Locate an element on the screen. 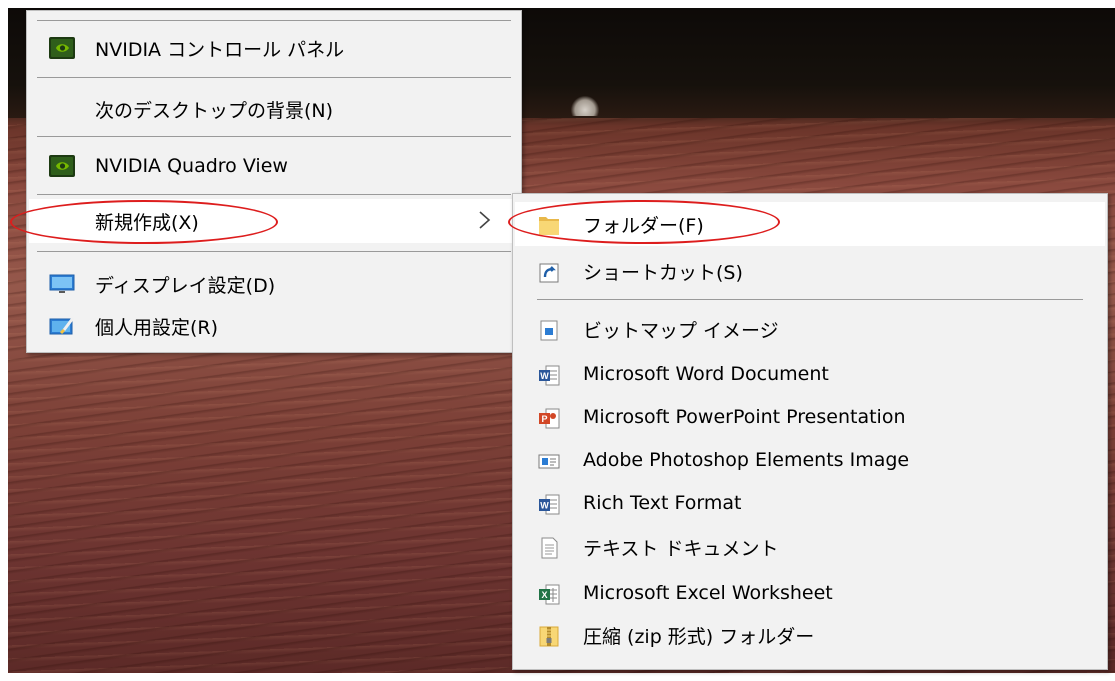  menu-item-nvidia-quadro-view: NVIDIA Quadro View is located at coordinates (274, 166).